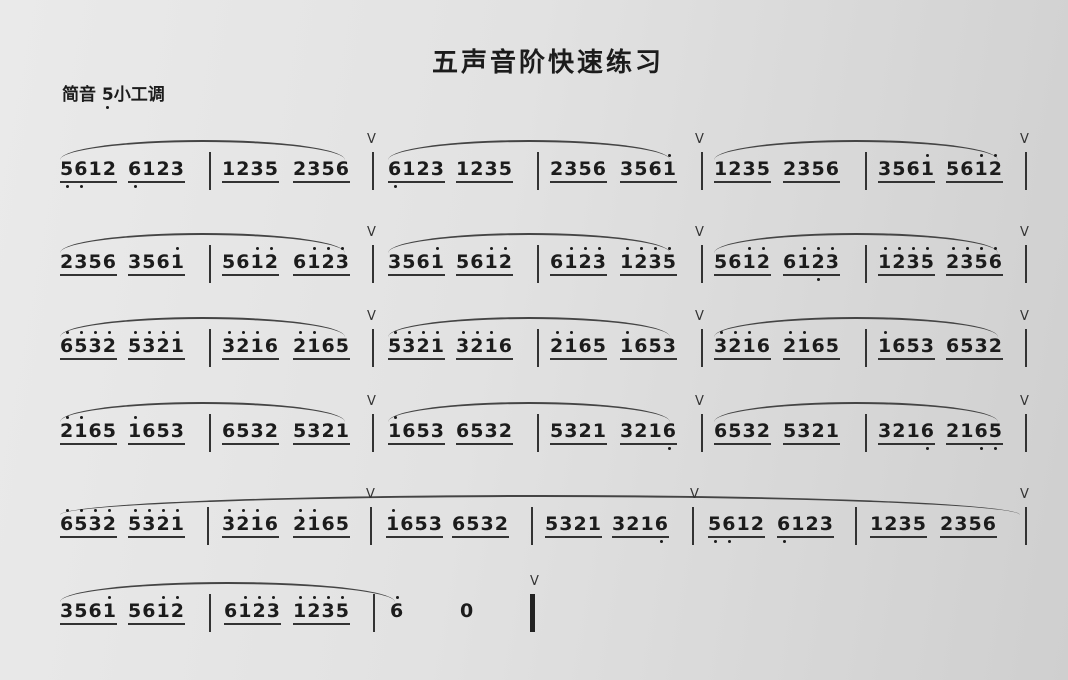 This screenshot has height=680, width=1068. Describe the element at coordinates (974, 168) in the screenshot. I see `note-group: 5612` at that location.